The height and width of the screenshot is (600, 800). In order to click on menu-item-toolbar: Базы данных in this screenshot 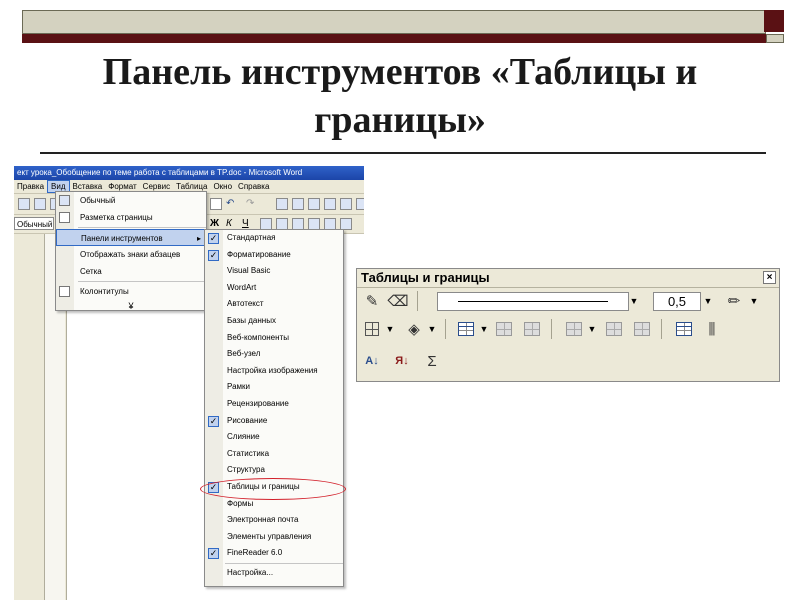, I will do `click(274, 321)`.